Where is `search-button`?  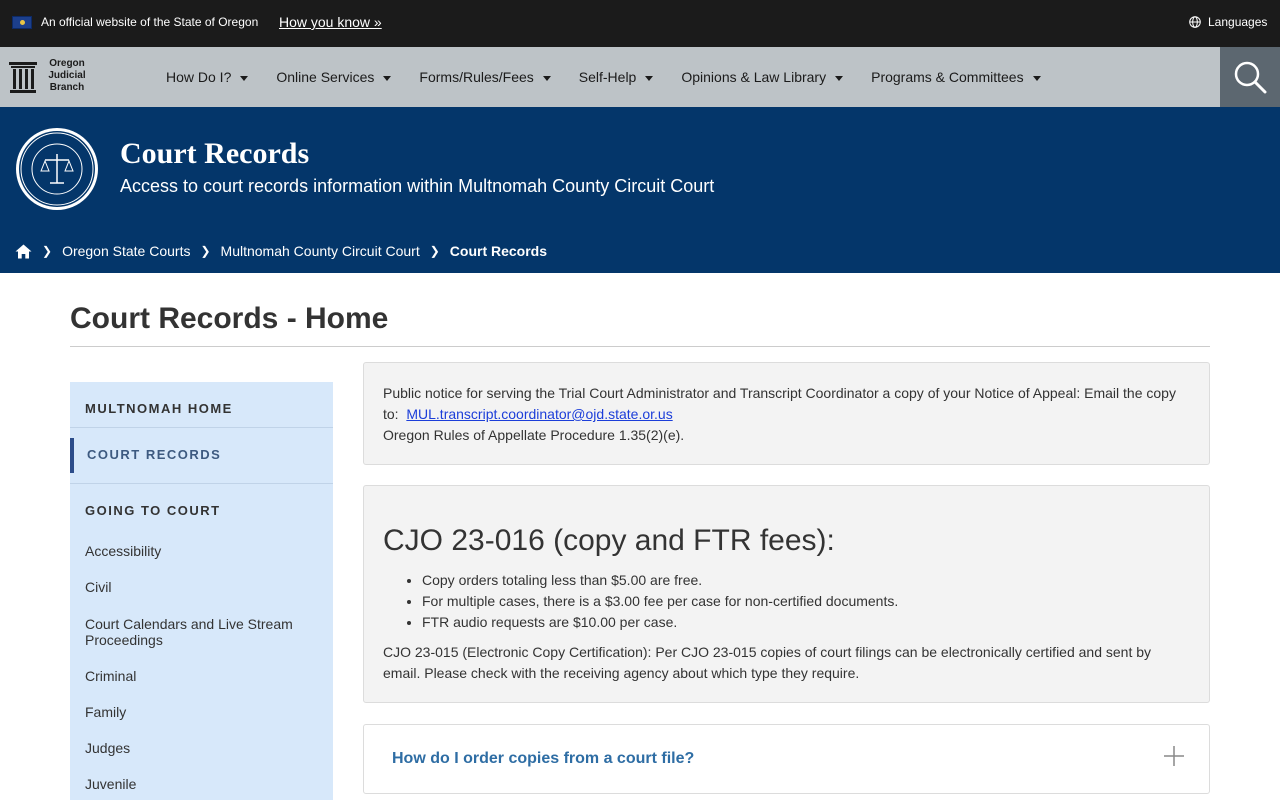
search-button is located at coordinates (1250, 77).